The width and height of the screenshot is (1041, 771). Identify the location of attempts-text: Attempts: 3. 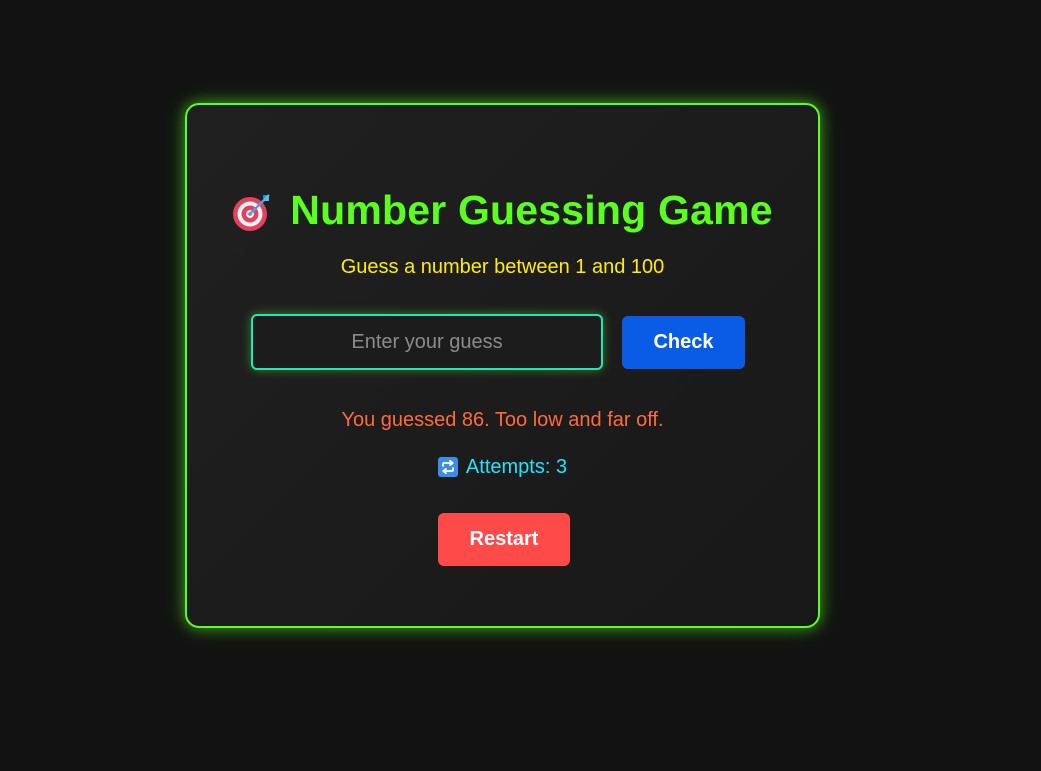
(516, 467).